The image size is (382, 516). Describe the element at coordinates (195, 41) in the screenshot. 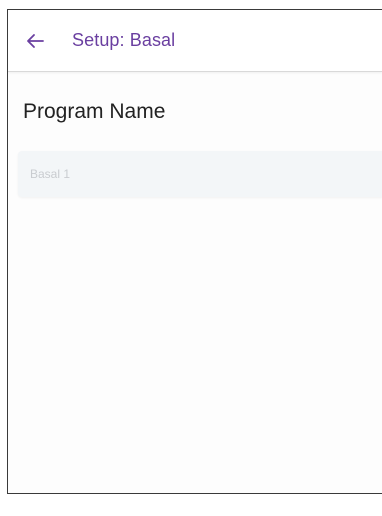

I see `top-app-bar: Setup: Basal` at that location.